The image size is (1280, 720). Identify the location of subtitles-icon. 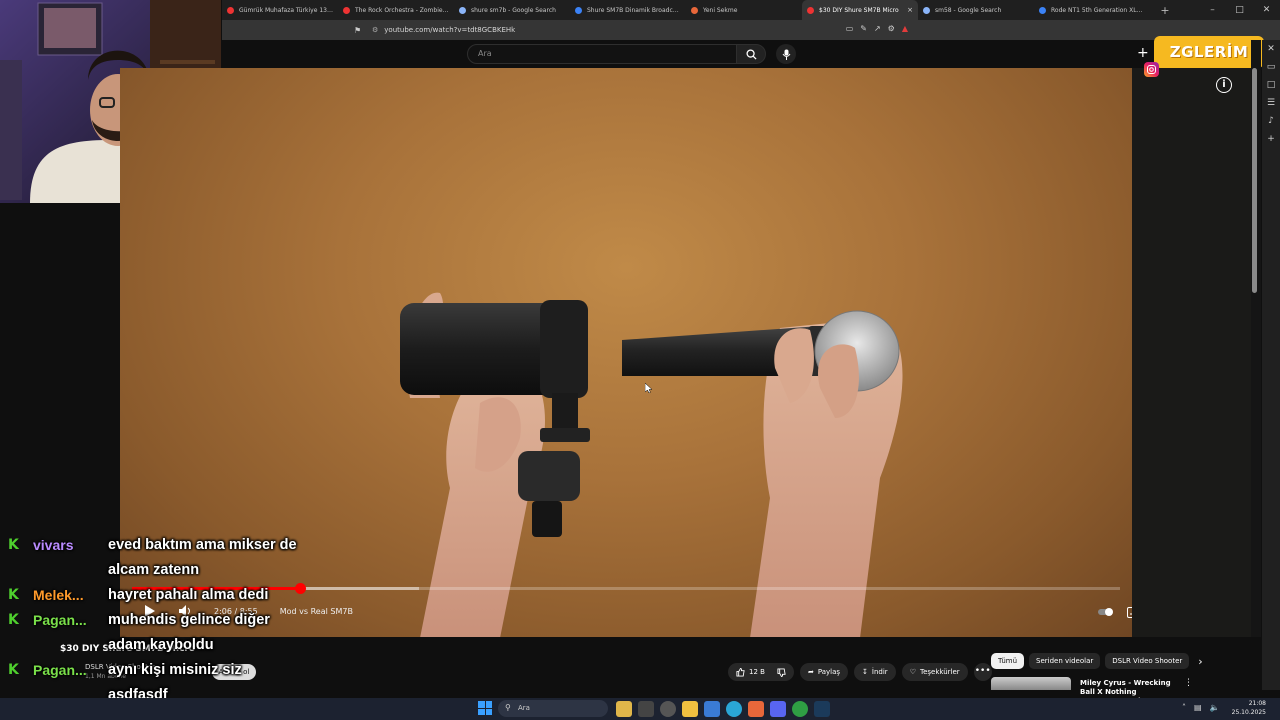
(1129, 612).